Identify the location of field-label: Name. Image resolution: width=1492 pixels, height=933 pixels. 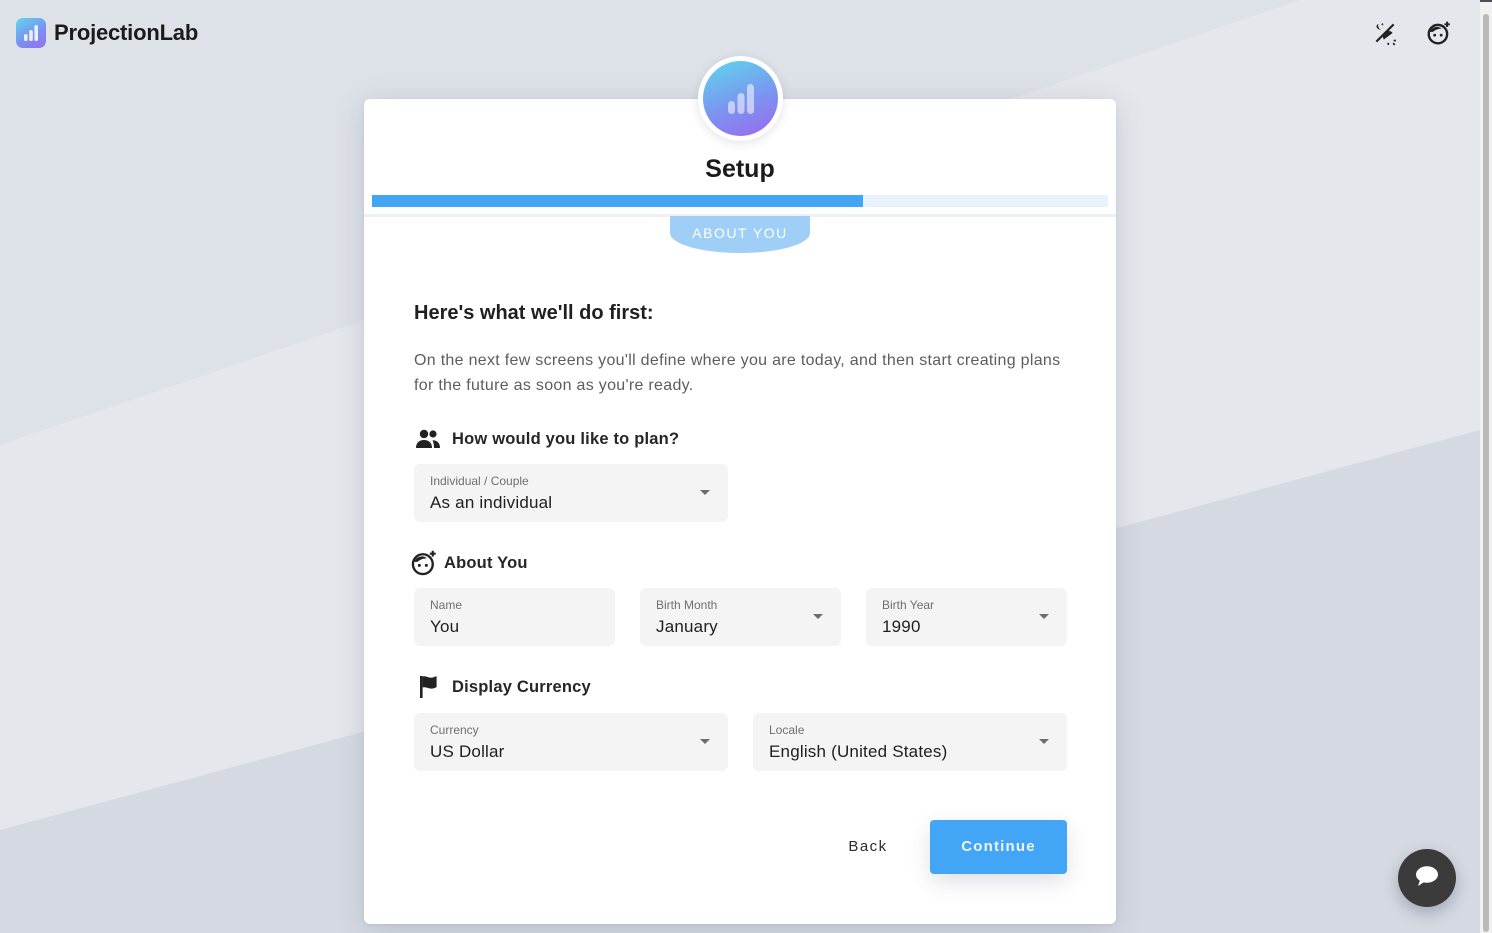
(446, 605).